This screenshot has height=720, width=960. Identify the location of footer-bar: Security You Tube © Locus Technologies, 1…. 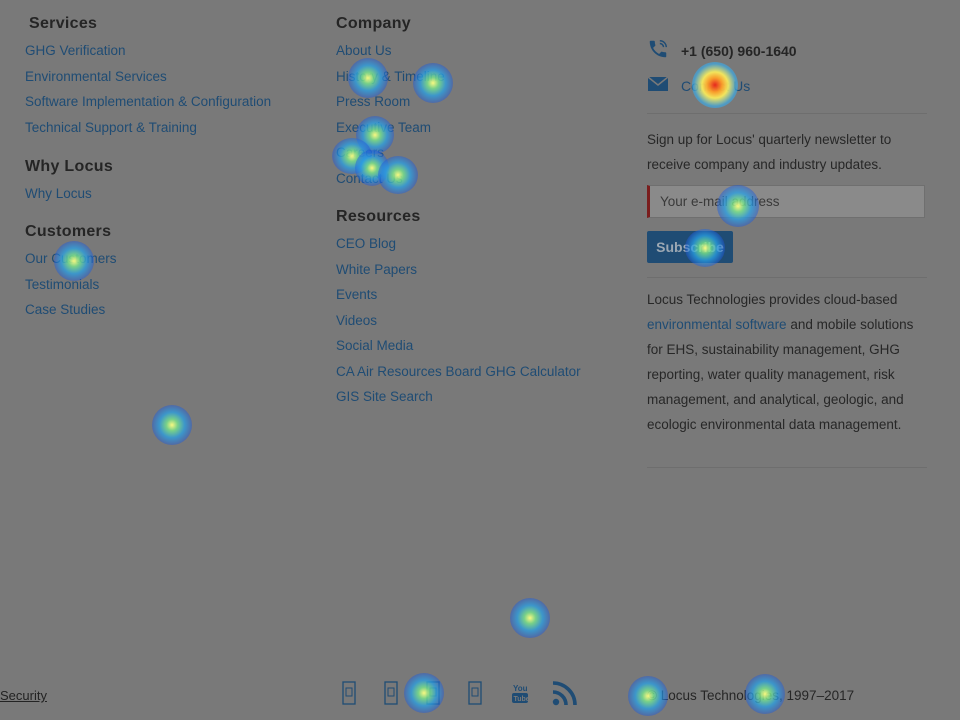
(480, 696).